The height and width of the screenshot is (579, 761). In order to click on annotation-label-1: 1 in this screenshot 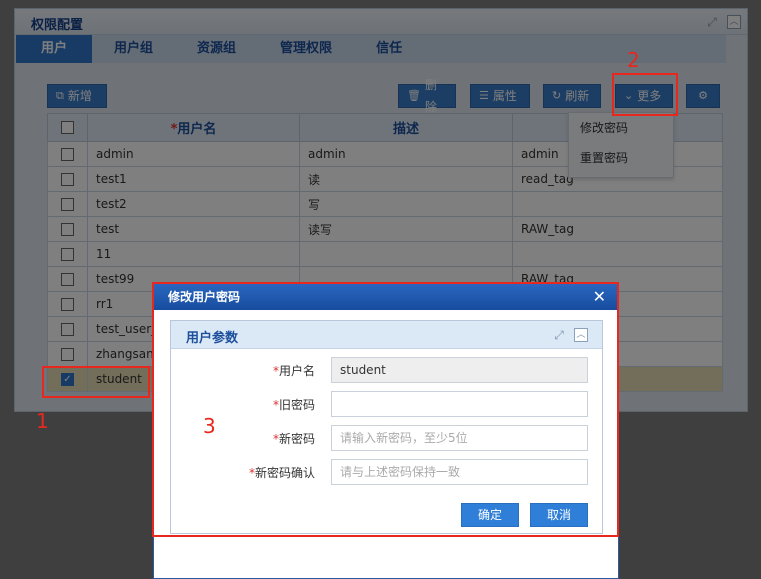, I will do `click(42, 421)`.